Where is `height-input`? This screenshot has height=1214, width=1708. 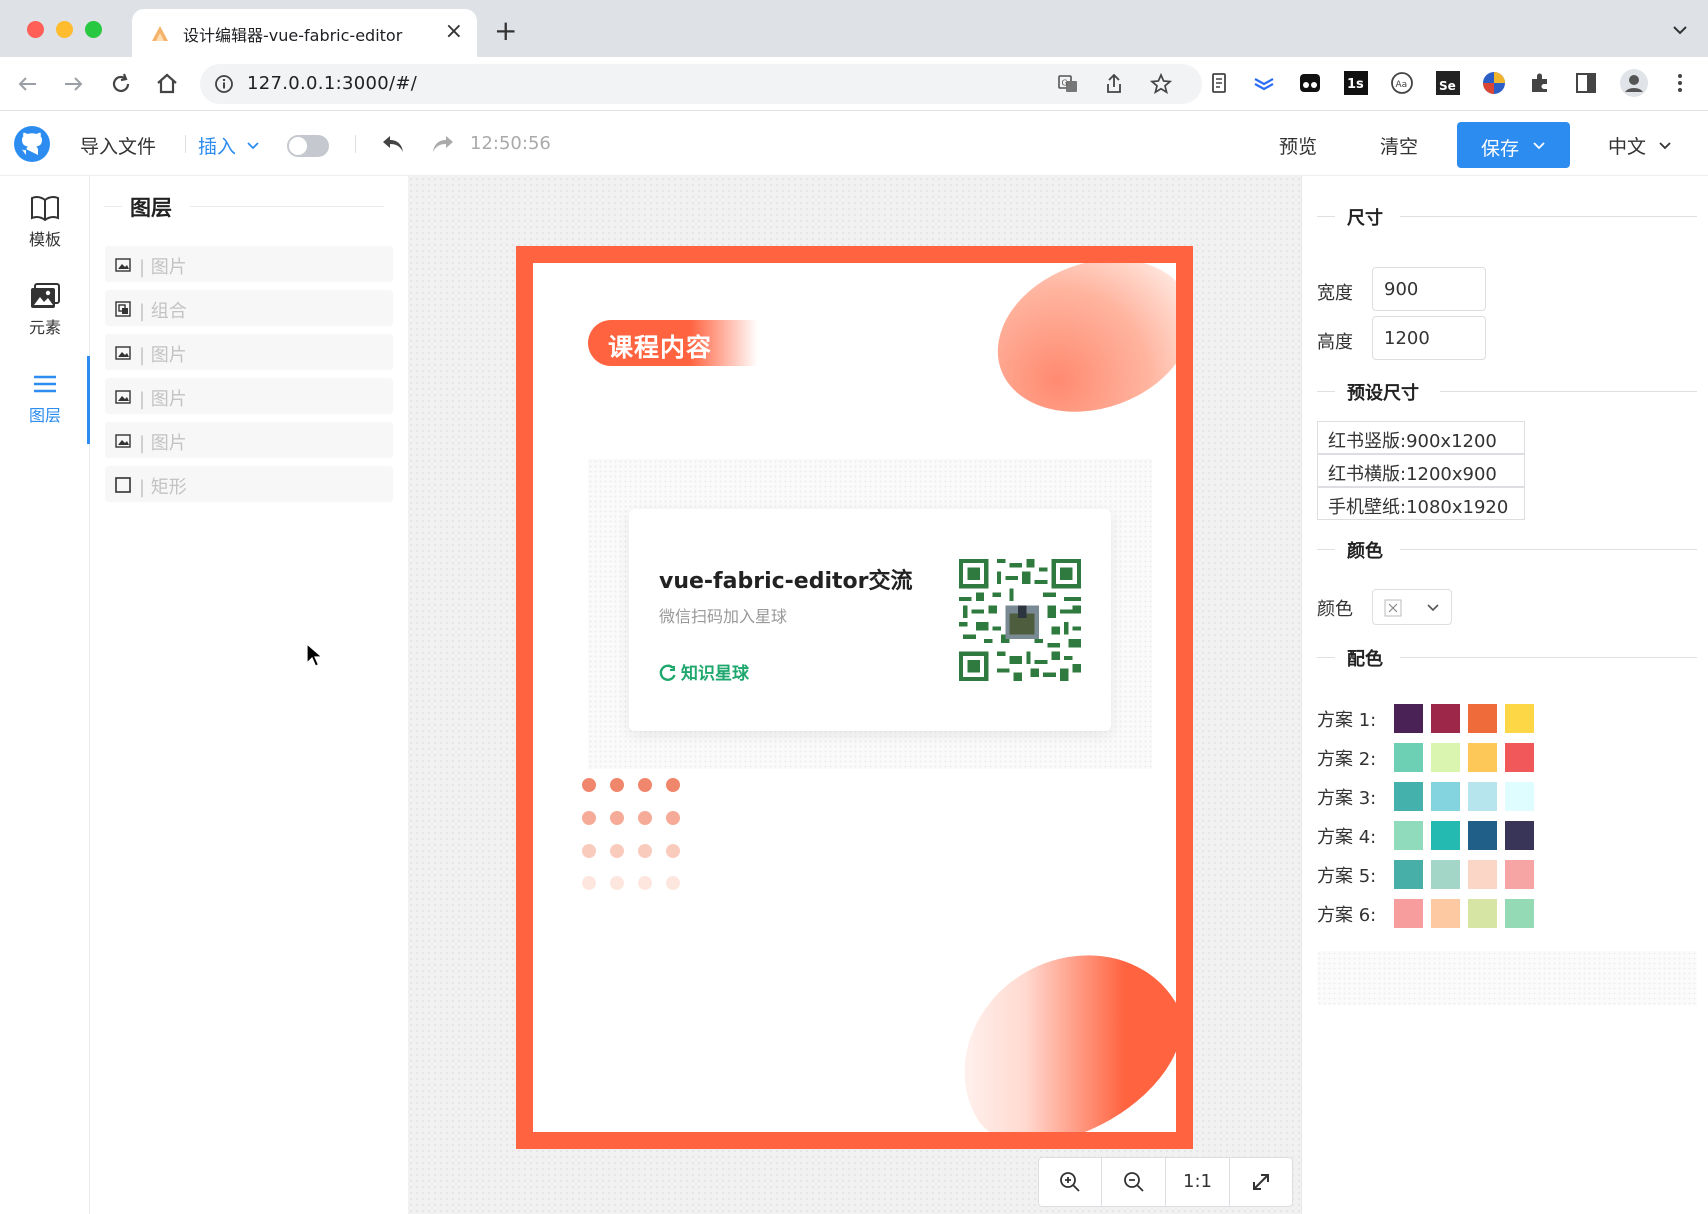 height-input is located at coordinates (1429, 338).